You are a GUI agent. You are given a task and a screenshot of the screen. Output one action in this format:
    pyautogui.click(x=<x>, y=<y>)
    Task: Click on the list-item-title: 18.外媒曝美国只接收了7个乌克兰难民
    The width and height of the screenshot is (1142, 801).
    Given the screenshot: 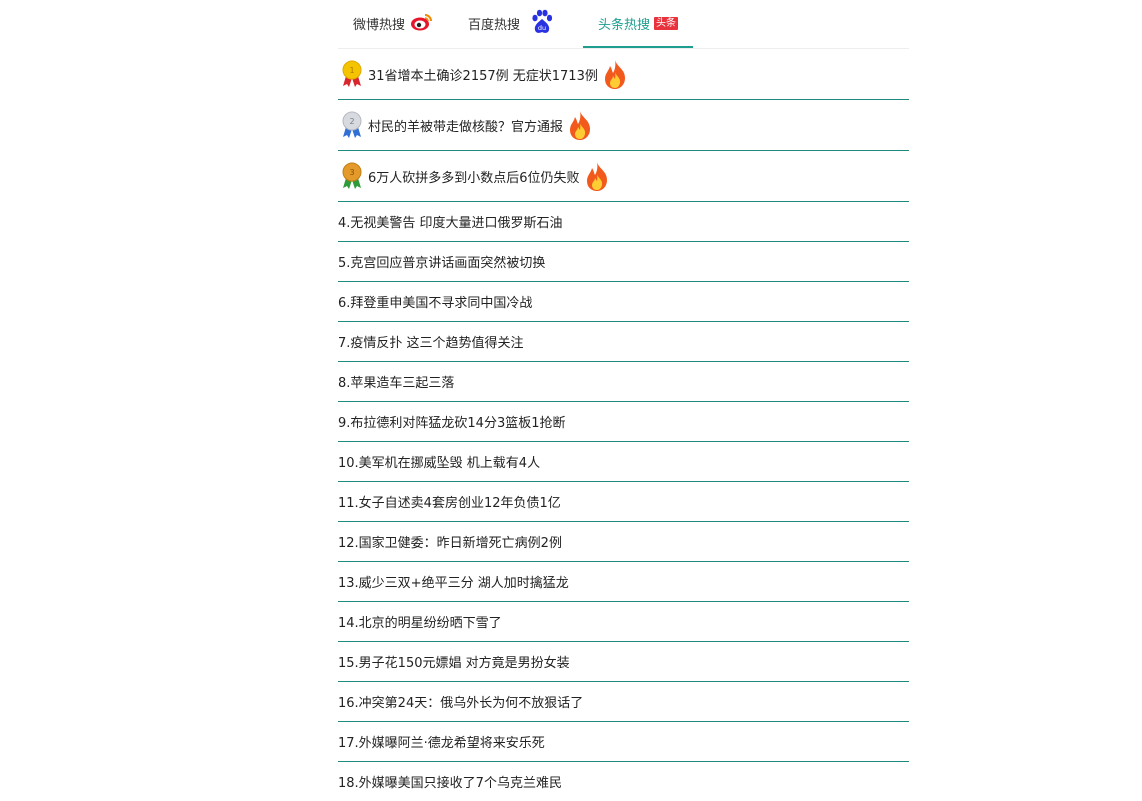 What is the action you would take?
    pyautogui.click(x=450, y=783)
    